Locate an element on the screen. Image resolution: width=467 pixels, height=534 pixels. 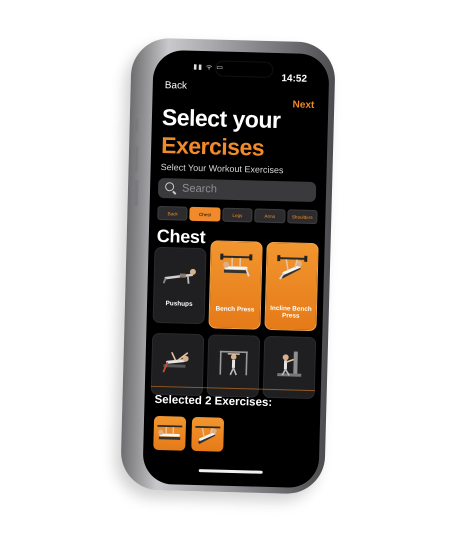
exercise-label: Bench Press is located at coordinates (235, 309).